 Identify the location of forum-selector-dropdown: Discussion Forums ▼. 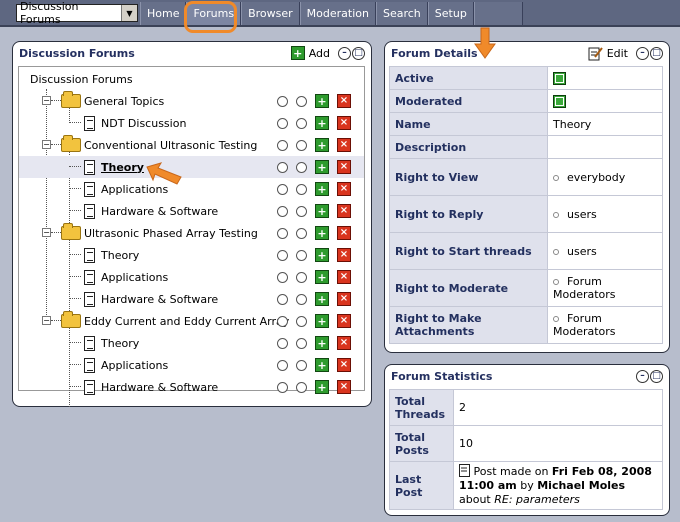
(77, 13).